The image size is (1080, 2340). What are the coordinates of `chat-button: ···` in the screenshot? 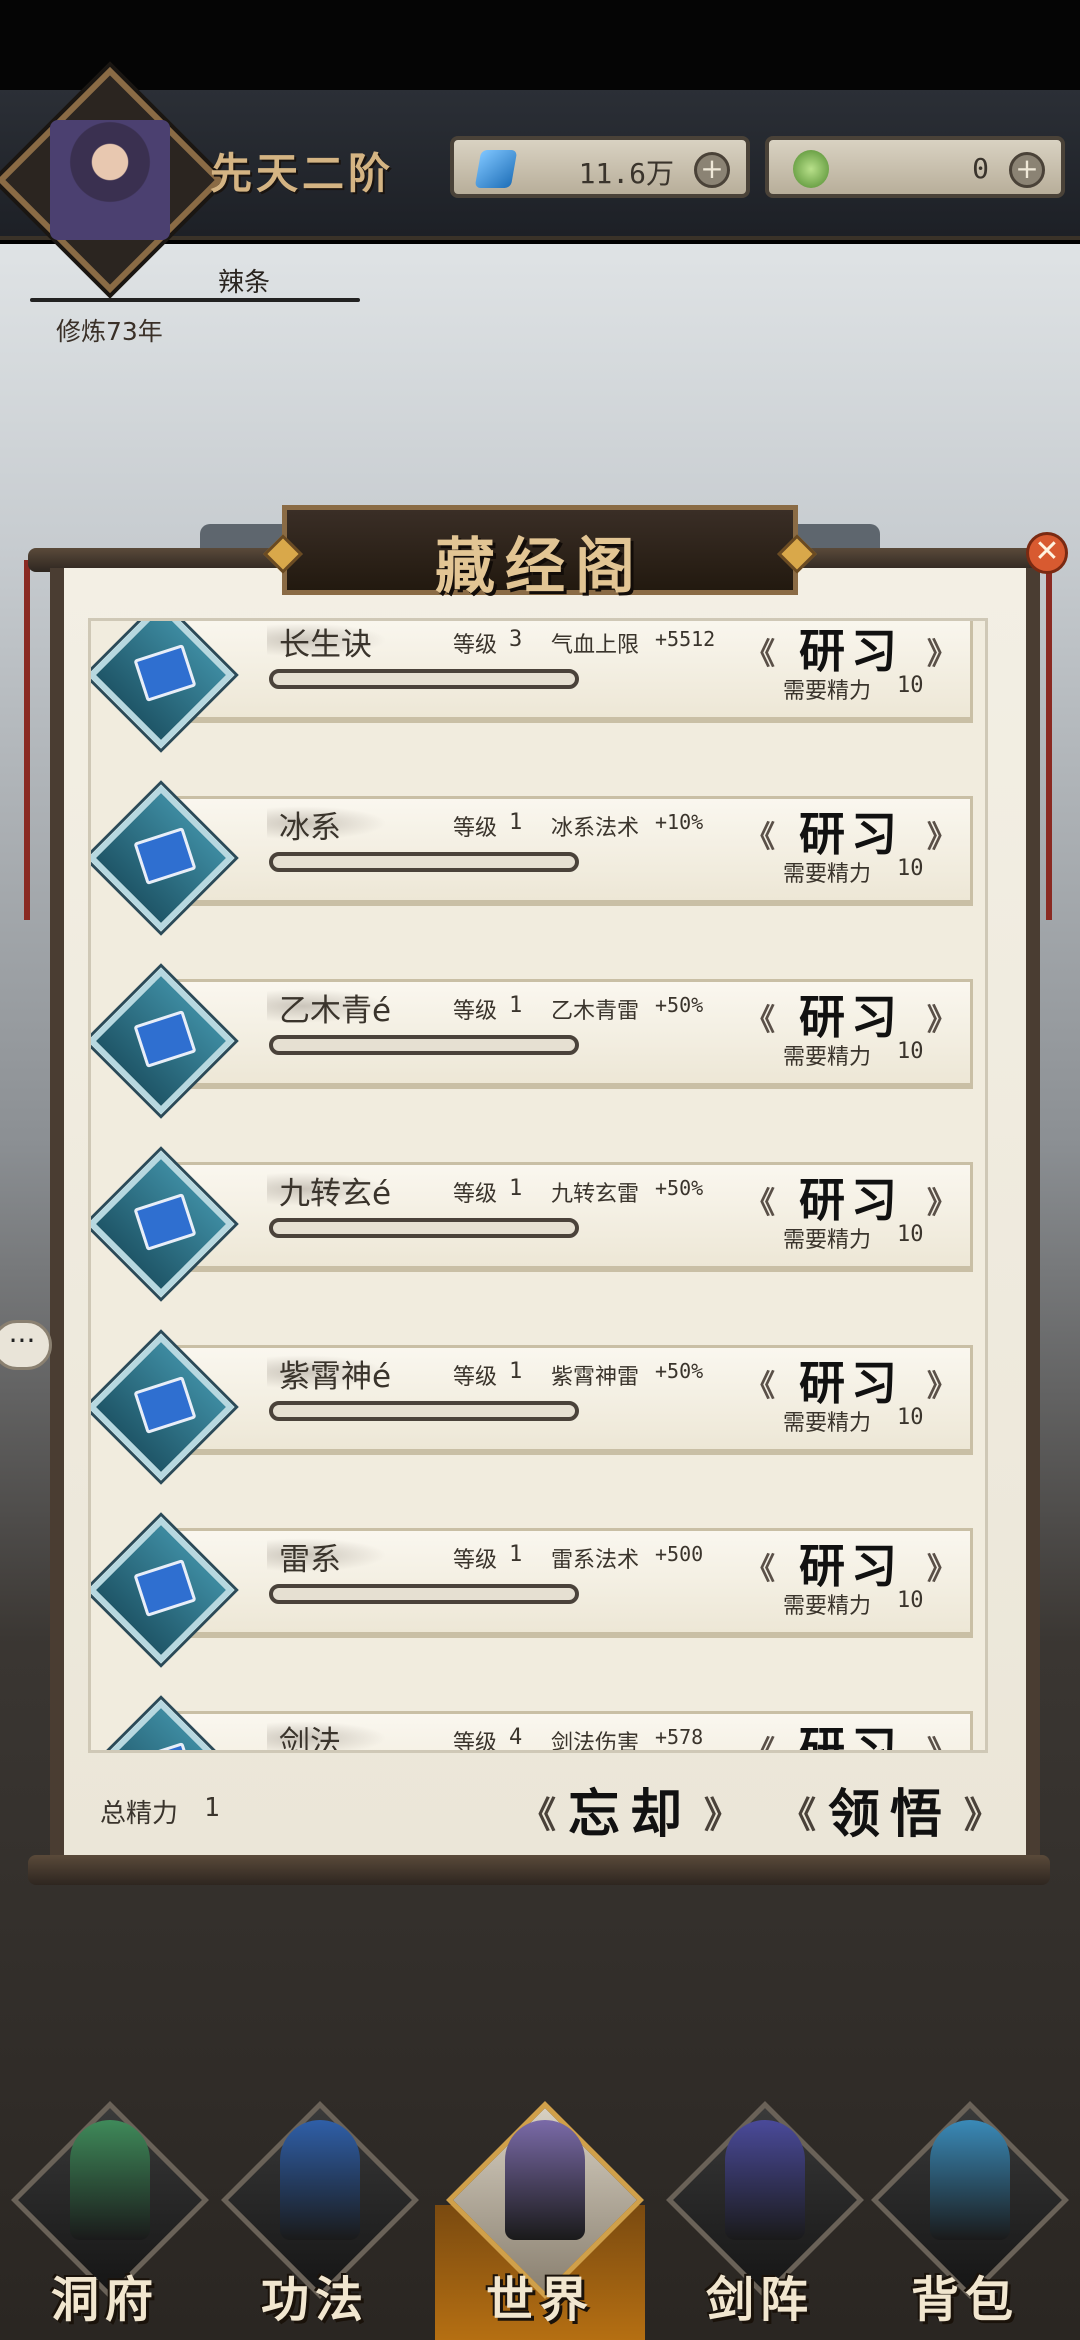 It's located at (26, 1345).